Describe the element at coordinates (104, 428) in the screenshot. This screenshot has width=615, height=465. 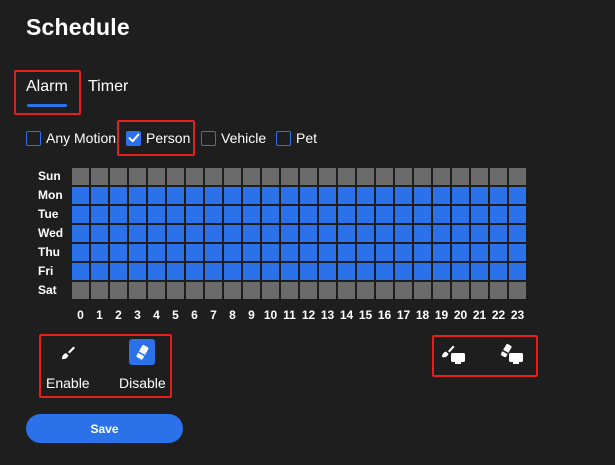
I see `save-button: Save` at that location.